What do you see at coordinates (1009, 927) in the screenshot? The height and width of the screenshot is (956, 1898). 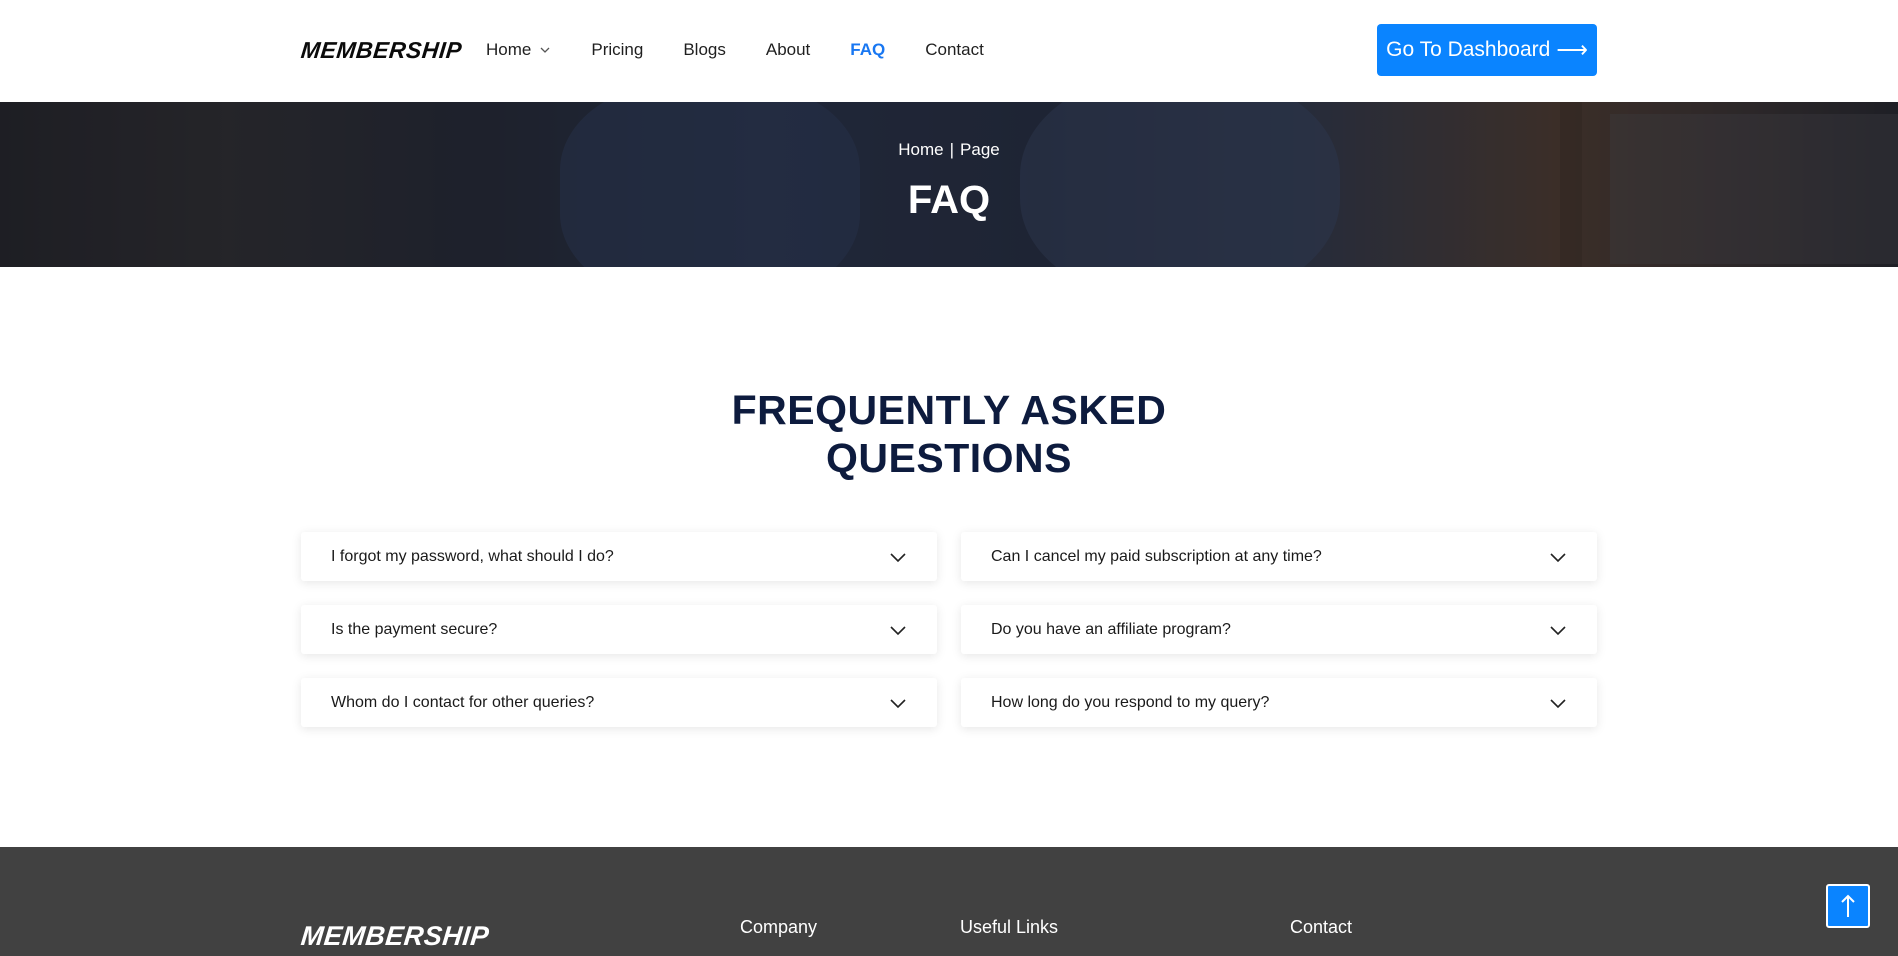 I see `footer-heading-useful-links: Useful Links` at bounding box center [1009, 927].